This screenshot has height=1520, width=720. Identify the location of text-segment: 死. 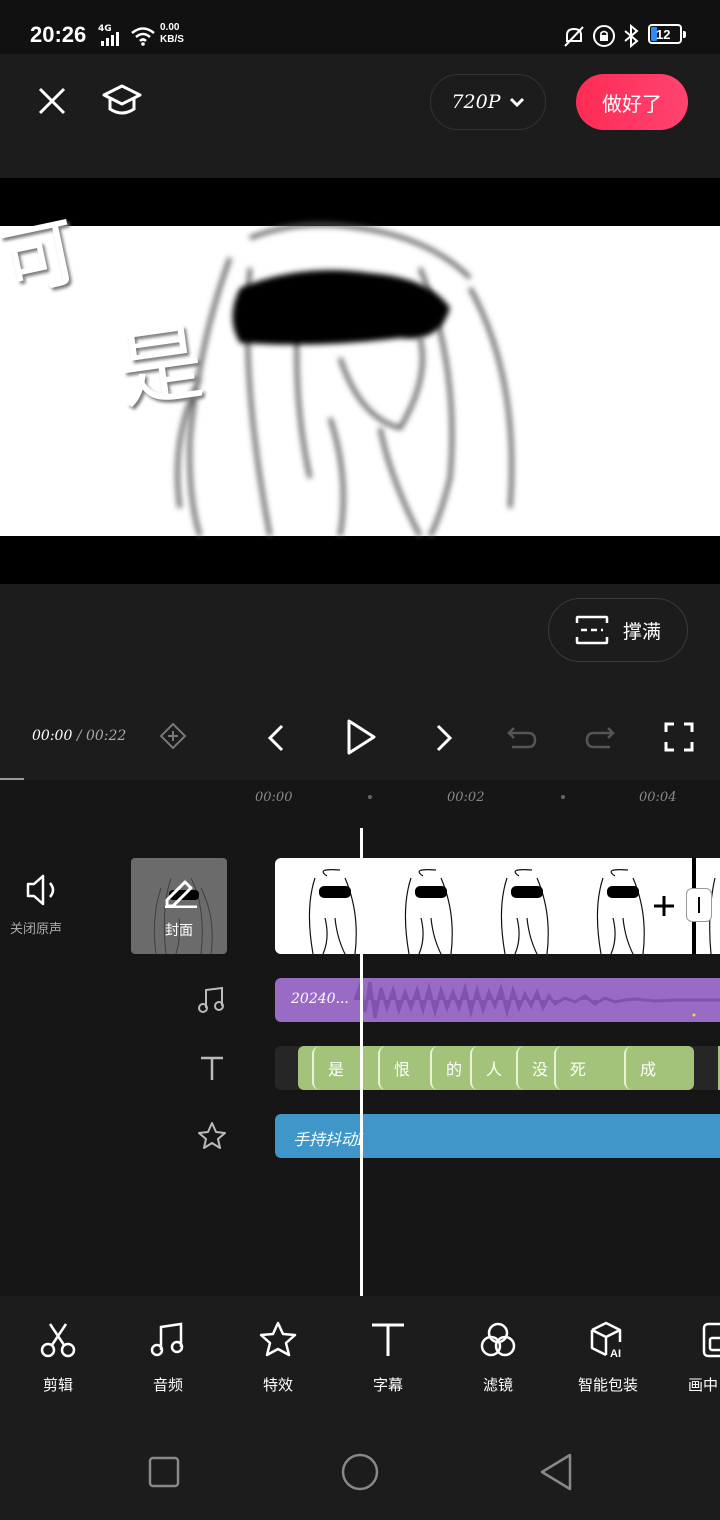
(589, 1068).